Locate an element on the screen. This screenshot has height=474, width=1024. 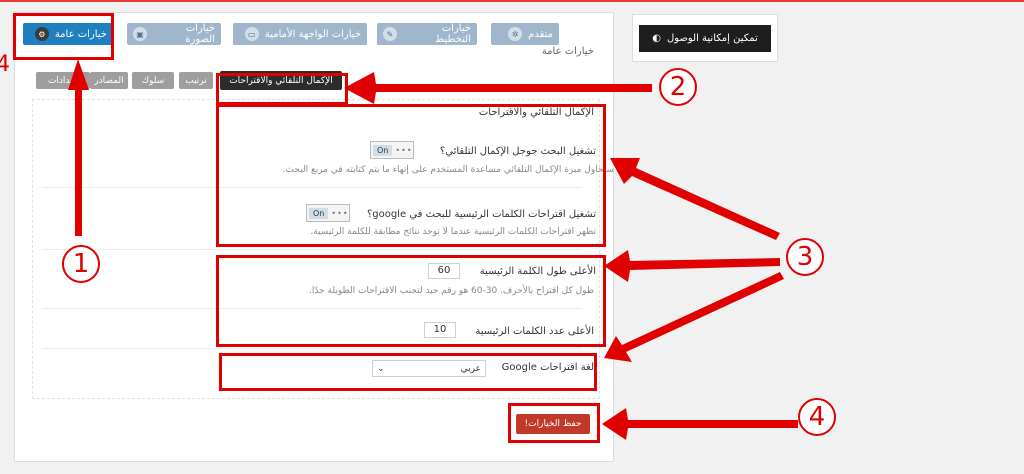
annotation-edge-number: 4 is located at coordinates (5, 64).